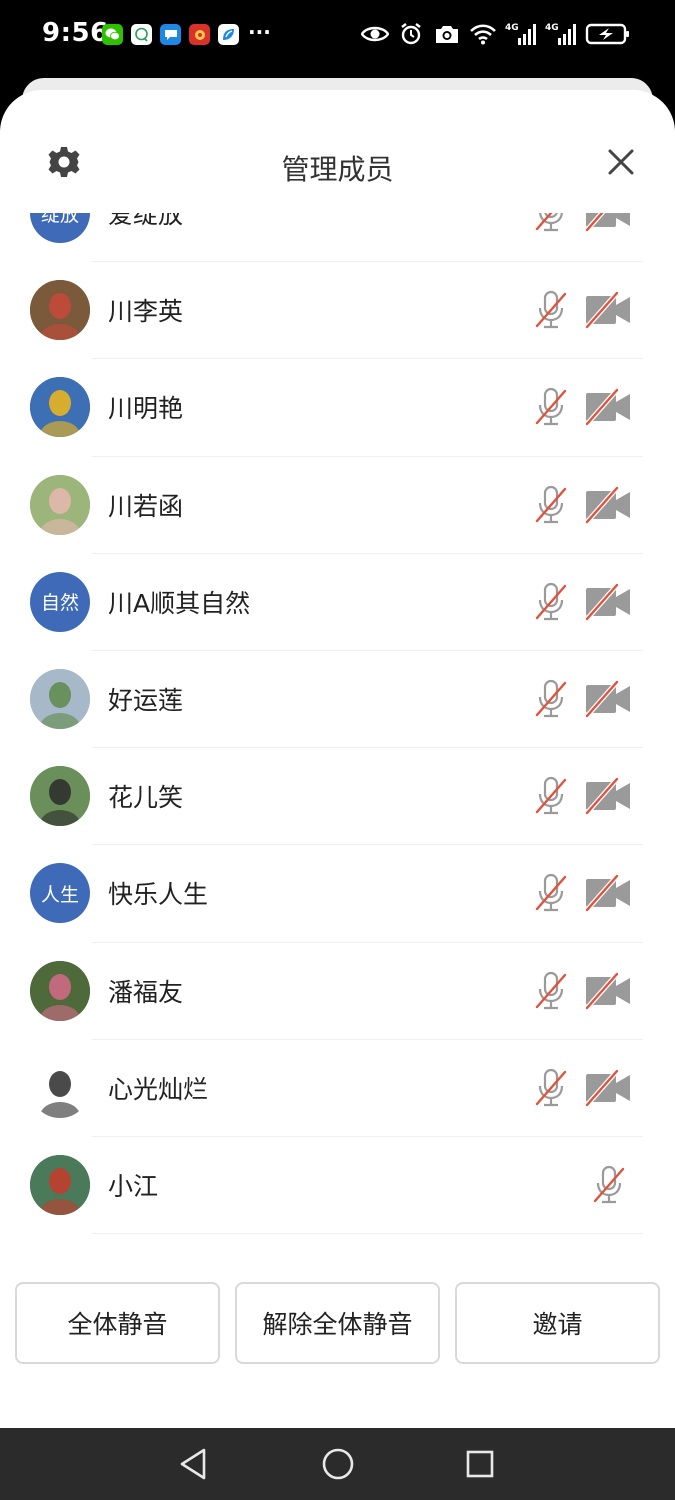 The image size is (675, 1500). I want to click on alarm-icon, so click(411, 34).